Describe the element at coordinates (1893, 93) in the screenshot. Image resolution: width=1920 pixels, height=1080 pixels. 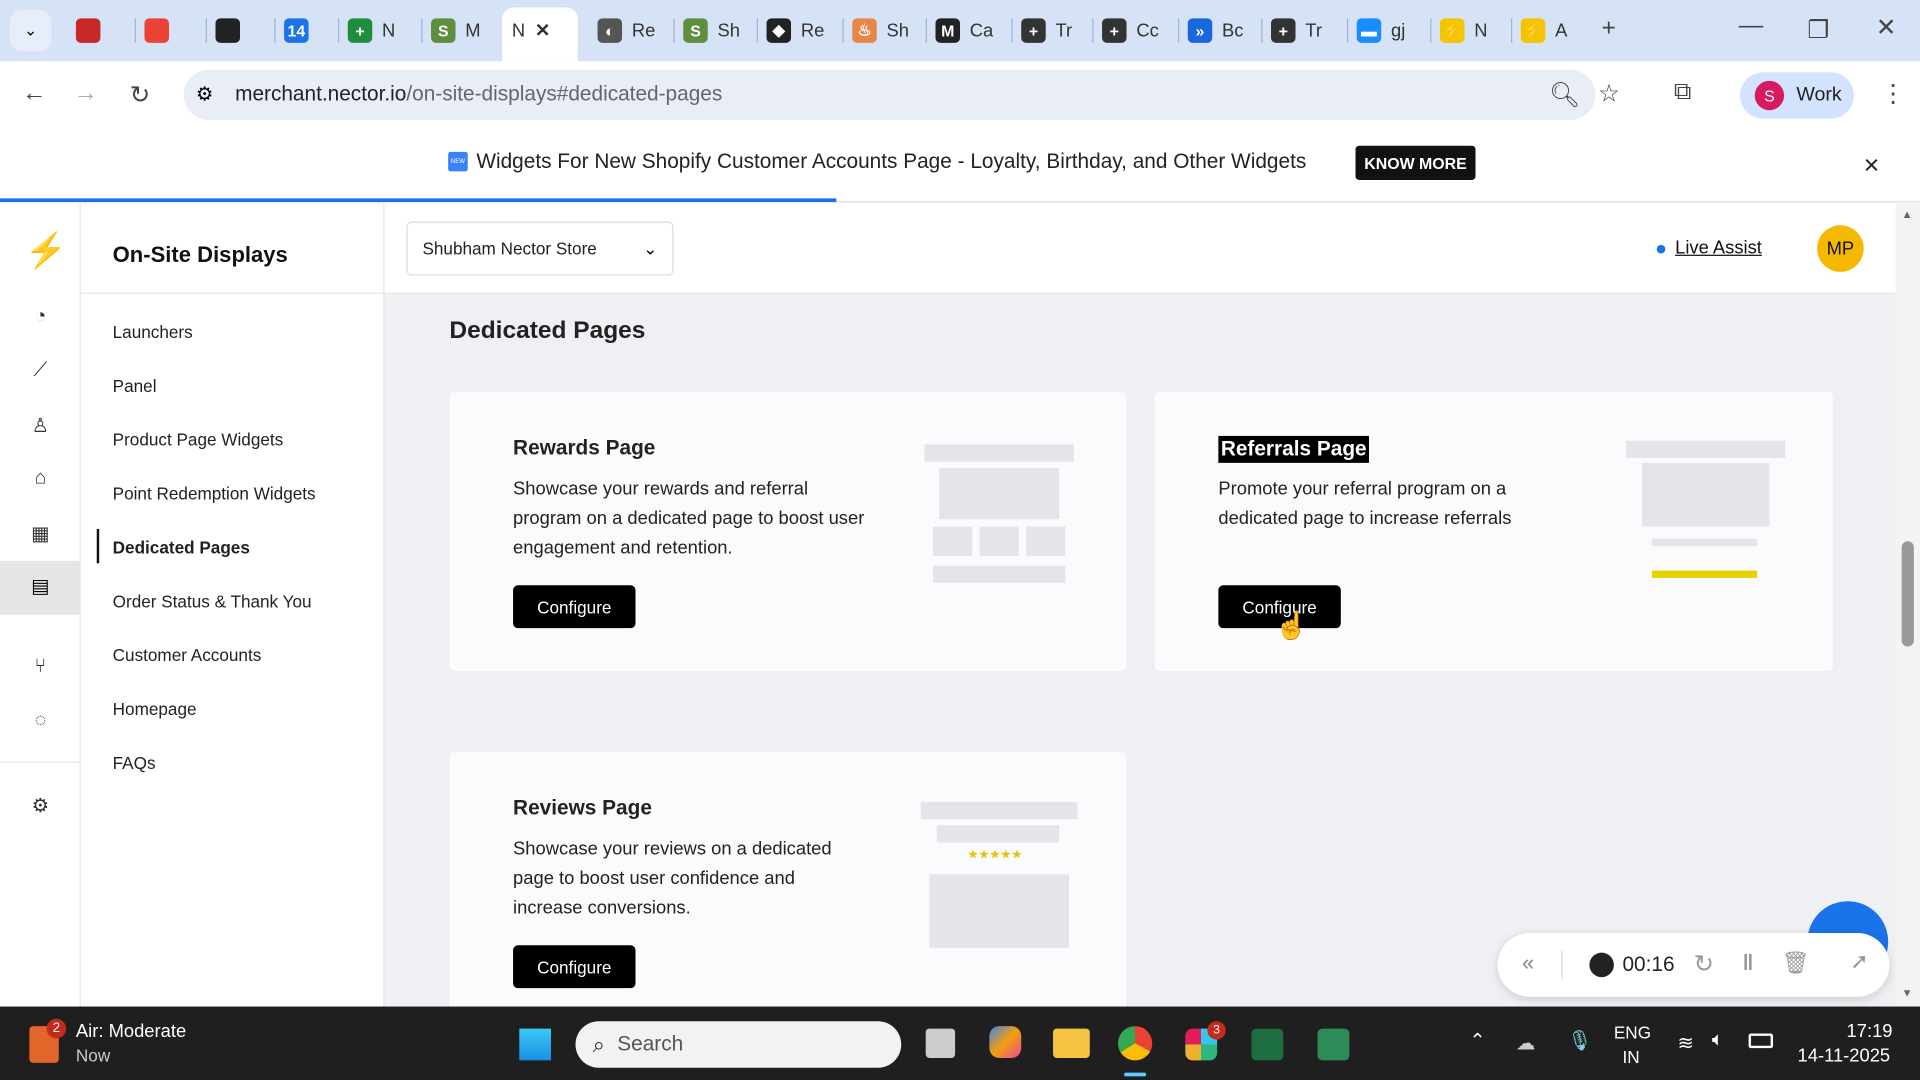
I see `menu-icon: ⋮` at that location.